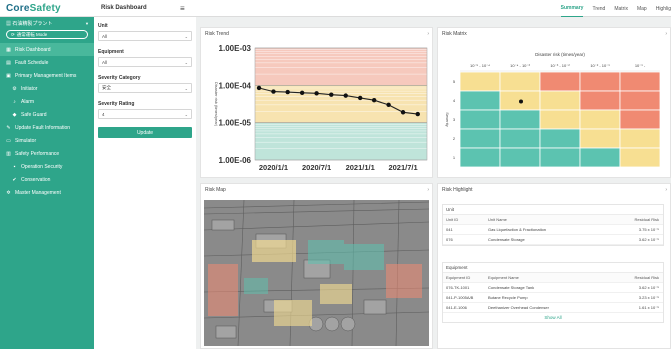 The width and height of the screenshot is (671, 349). What do you see at coordinates (457, 190) in the screenshot?
I see `risk-highlight-title: Risk Highlight` at bounding box center [457, 190].